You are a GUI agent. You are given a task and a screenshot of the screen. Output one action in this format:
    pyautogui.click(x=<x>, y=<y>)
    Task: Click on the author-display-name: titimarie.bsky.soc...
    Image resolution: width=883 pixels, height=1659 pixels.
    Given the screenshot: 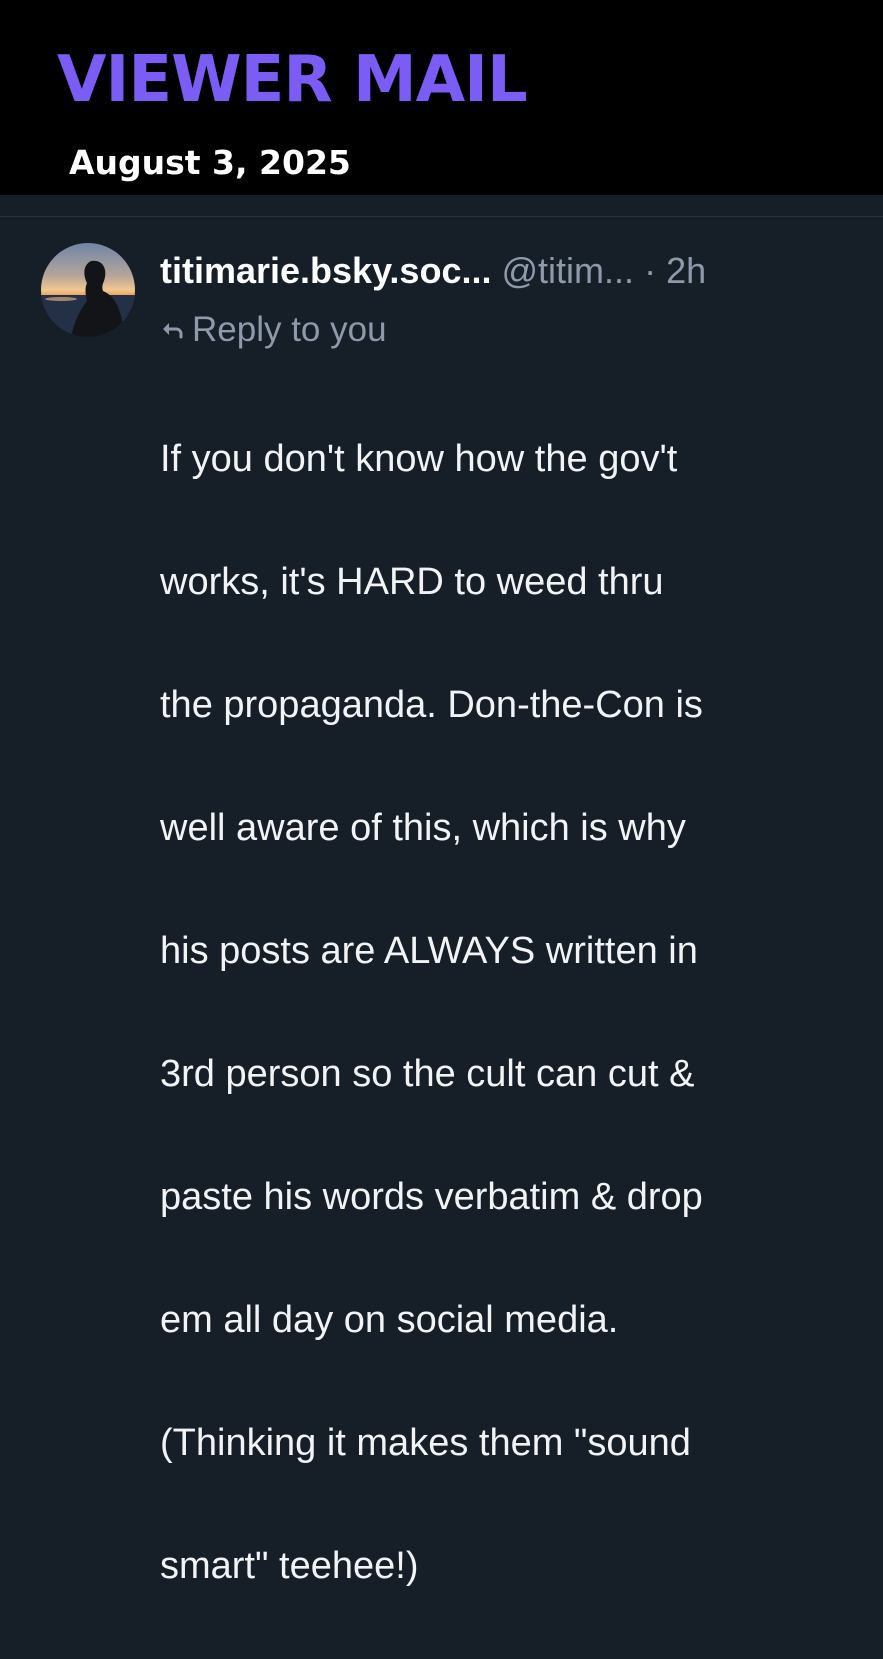 What is the action you would take?
    pyautogui.click(x=325, y=270)
    